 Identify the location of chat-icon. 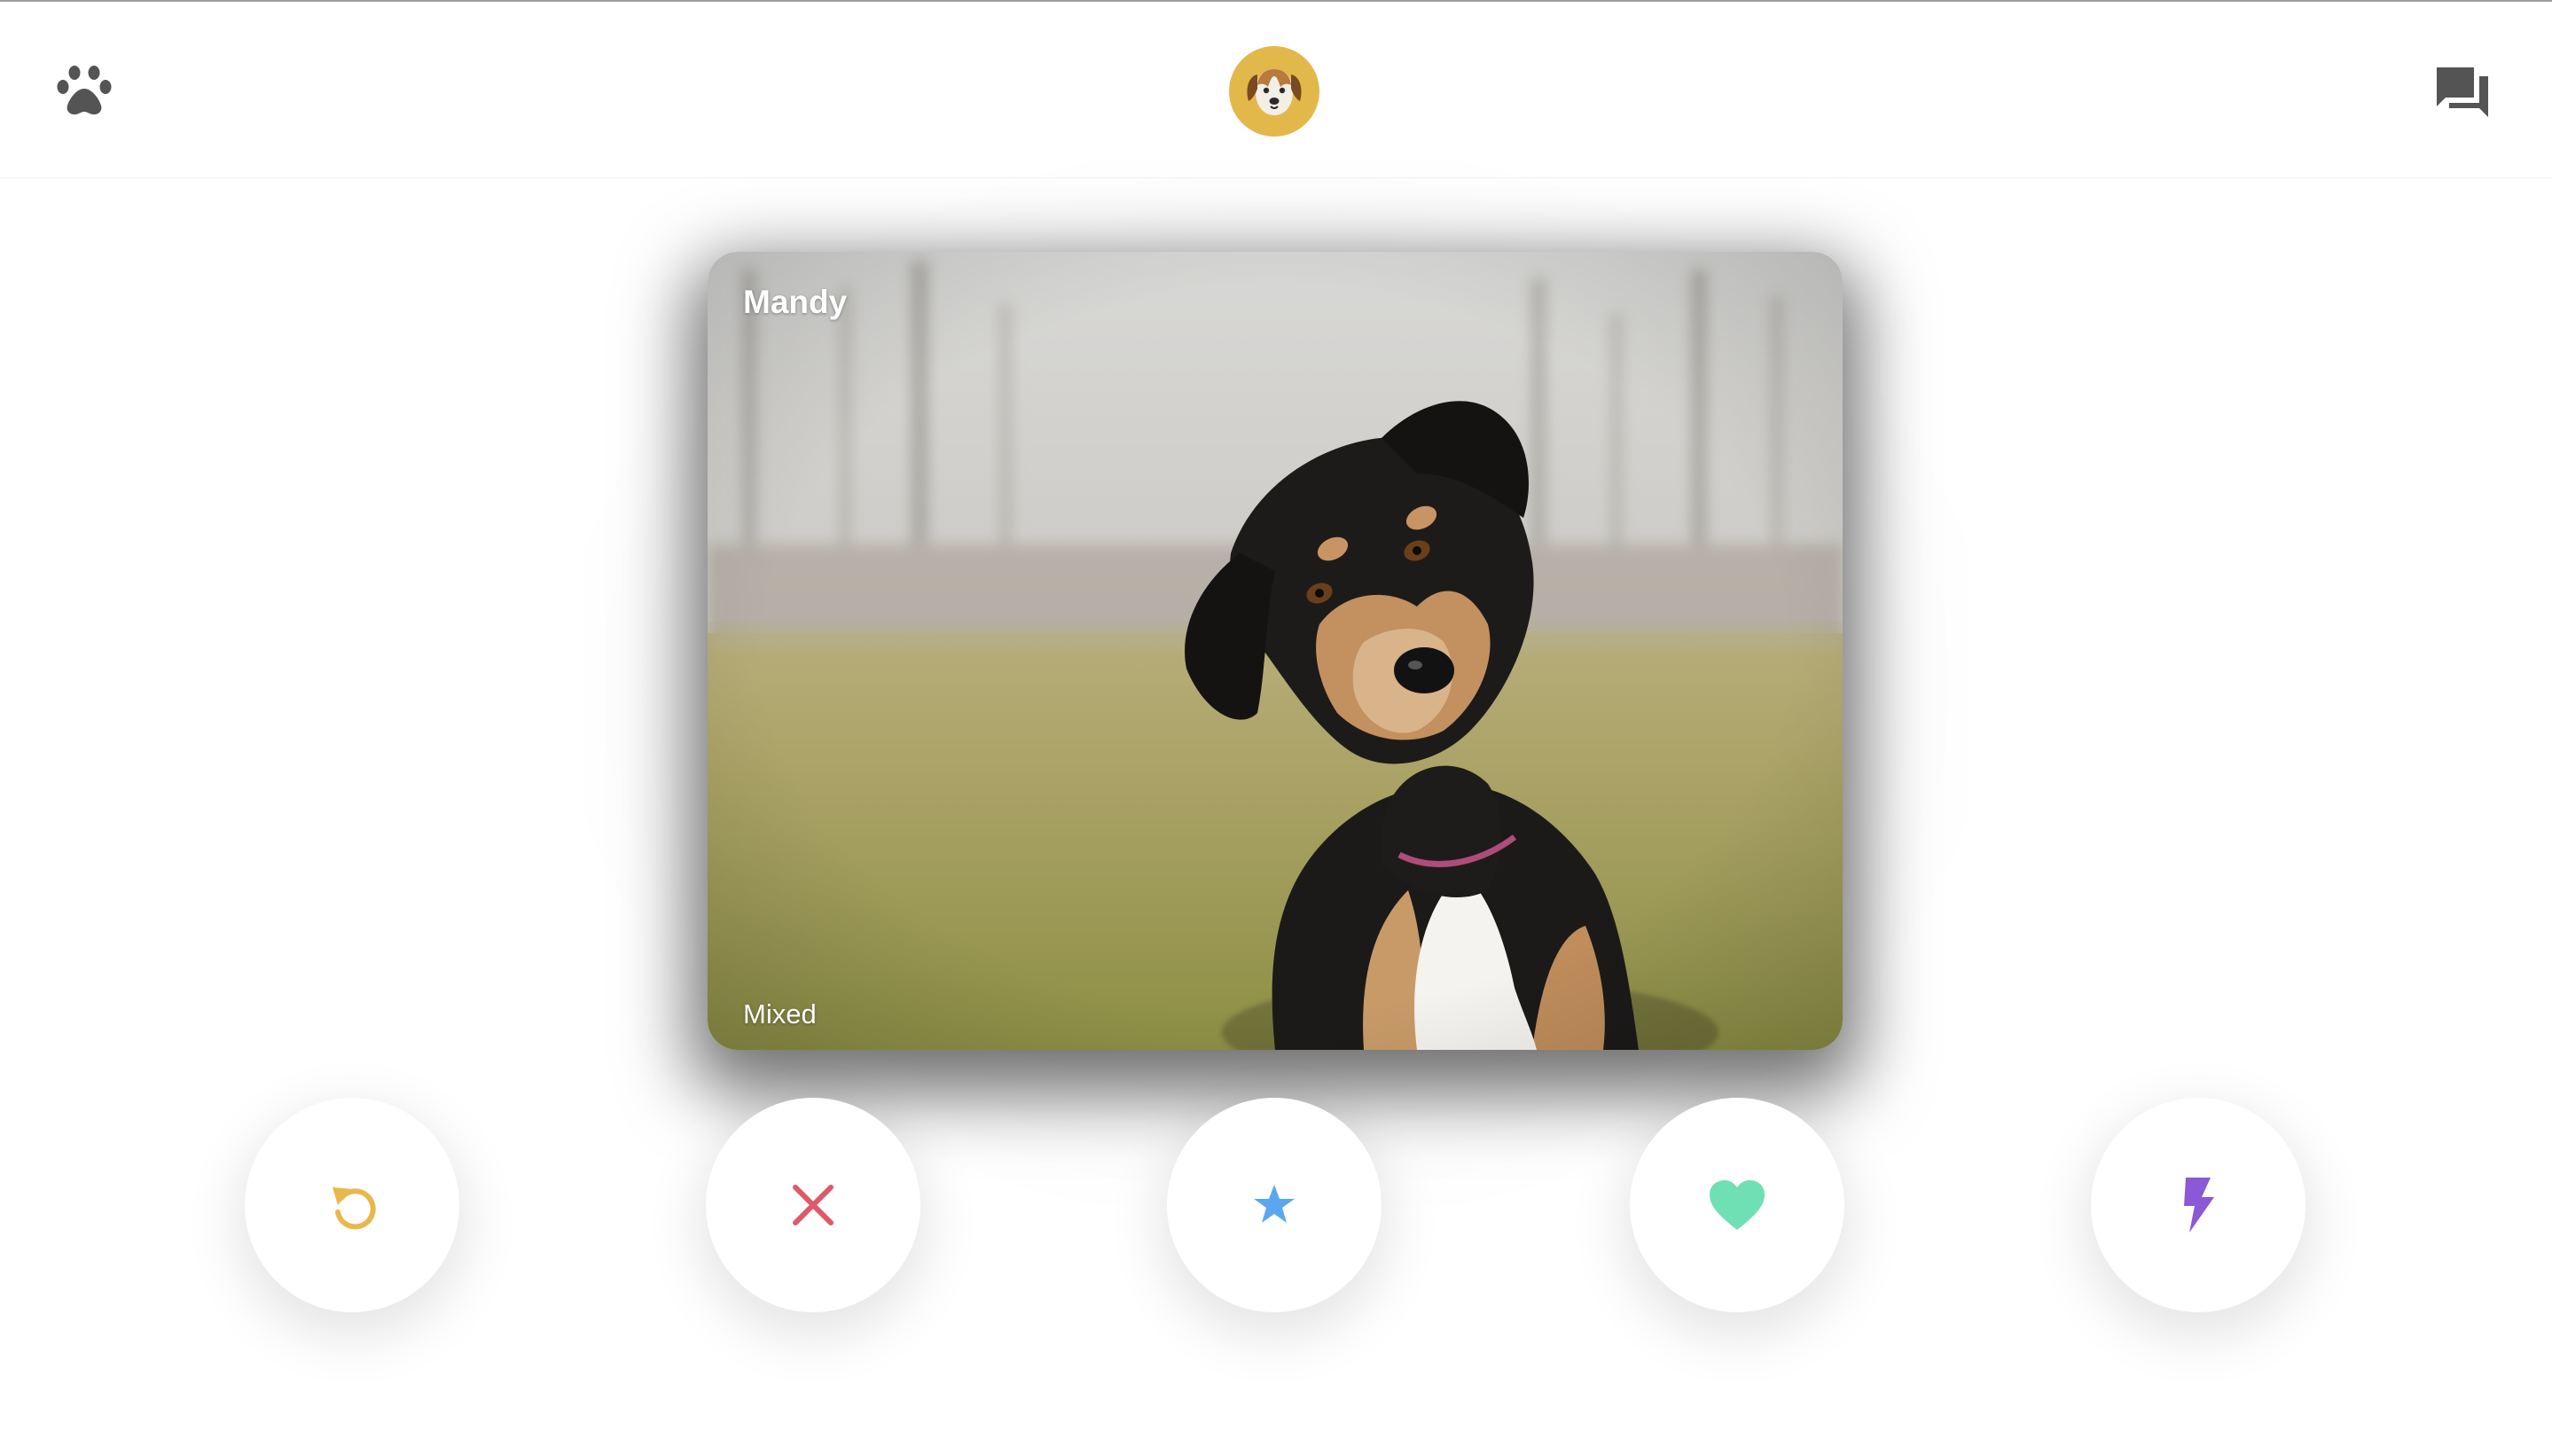
(2462, 91).